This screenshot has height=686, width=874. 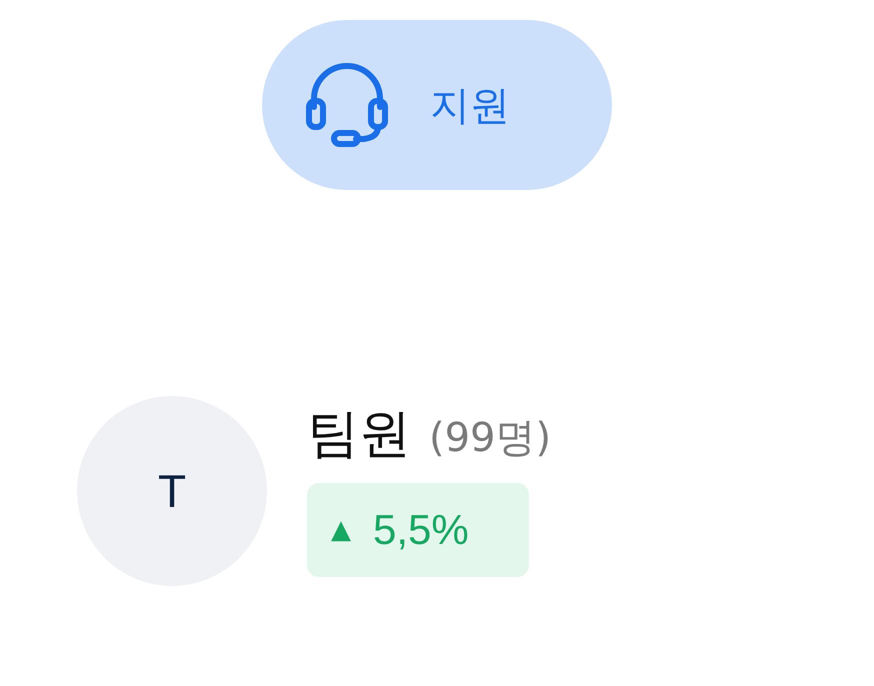 What do you see at coordinates (347, 105) in the screenshot?
I see `headset-icon` at bounding box center [347, 105].